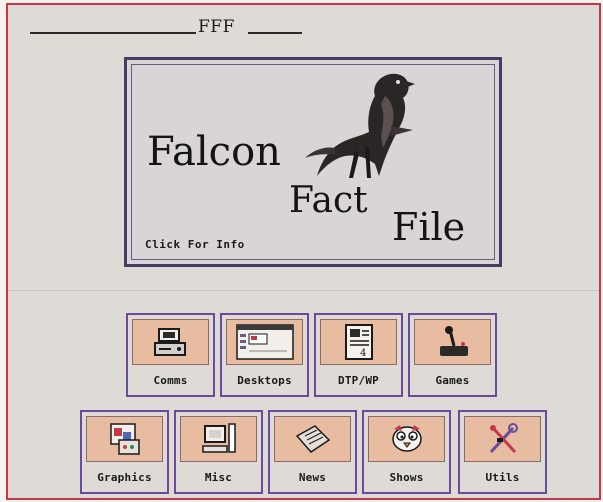 The image size is (603, 502). I want to click on joystick-icon, so click(453, 341).